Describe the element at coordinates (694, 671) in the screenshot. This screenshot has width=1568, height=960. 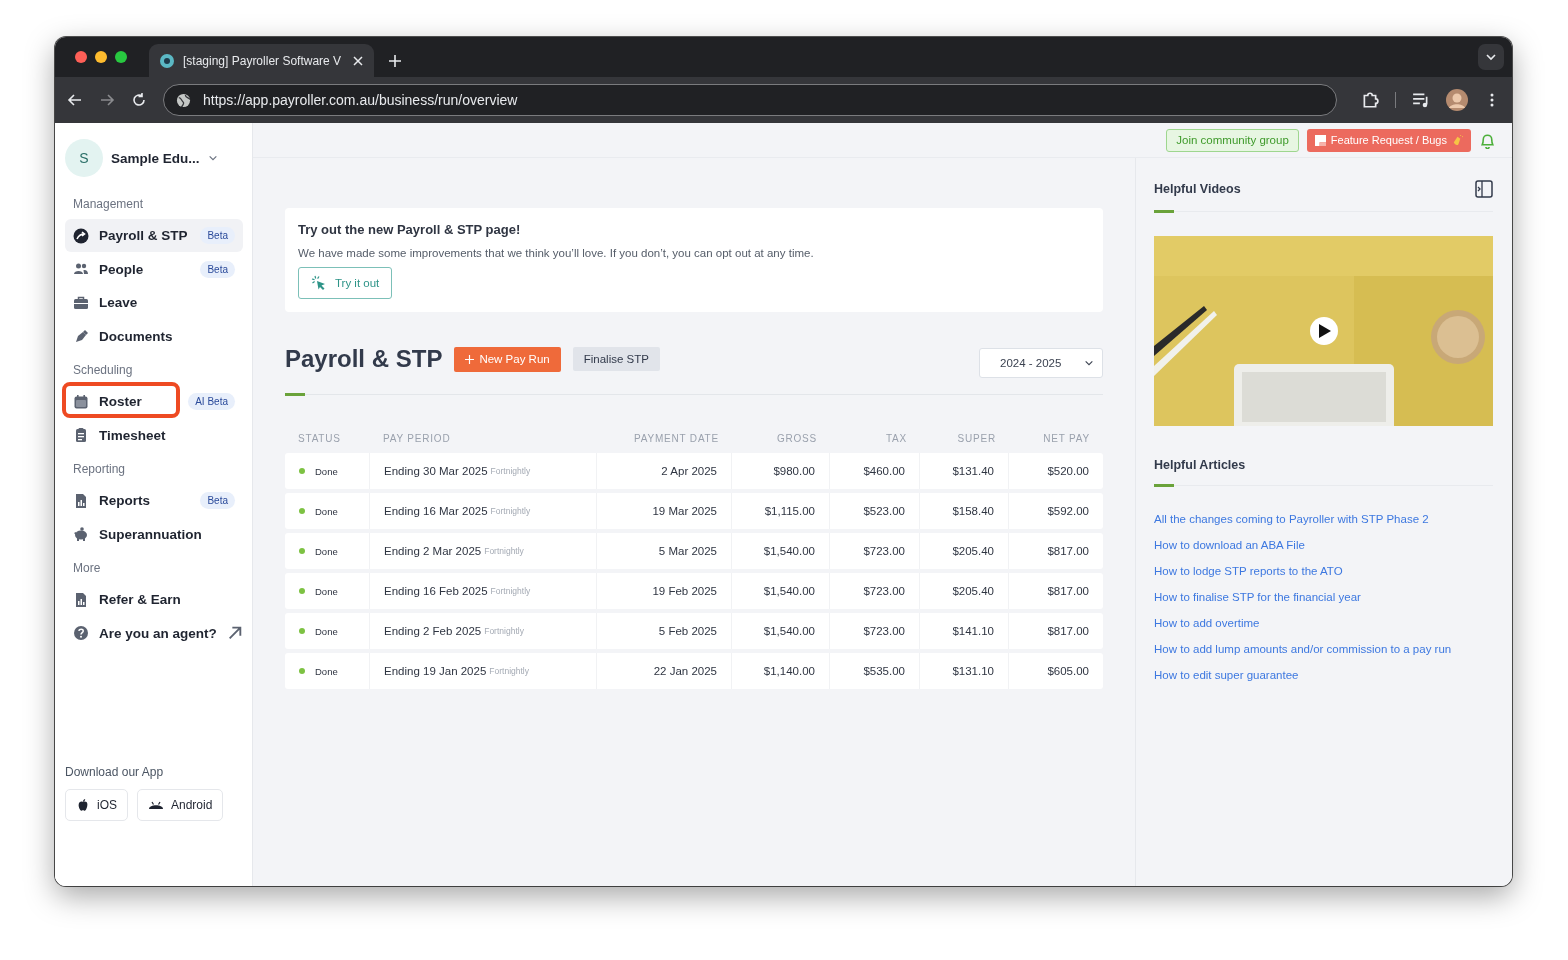
I see `pay-run-row: Done Ending 19 Jan 2025 Fortnightly 22 Jan 2025 $1,140.00 $535.00 $131.10 $605.00` at that location.